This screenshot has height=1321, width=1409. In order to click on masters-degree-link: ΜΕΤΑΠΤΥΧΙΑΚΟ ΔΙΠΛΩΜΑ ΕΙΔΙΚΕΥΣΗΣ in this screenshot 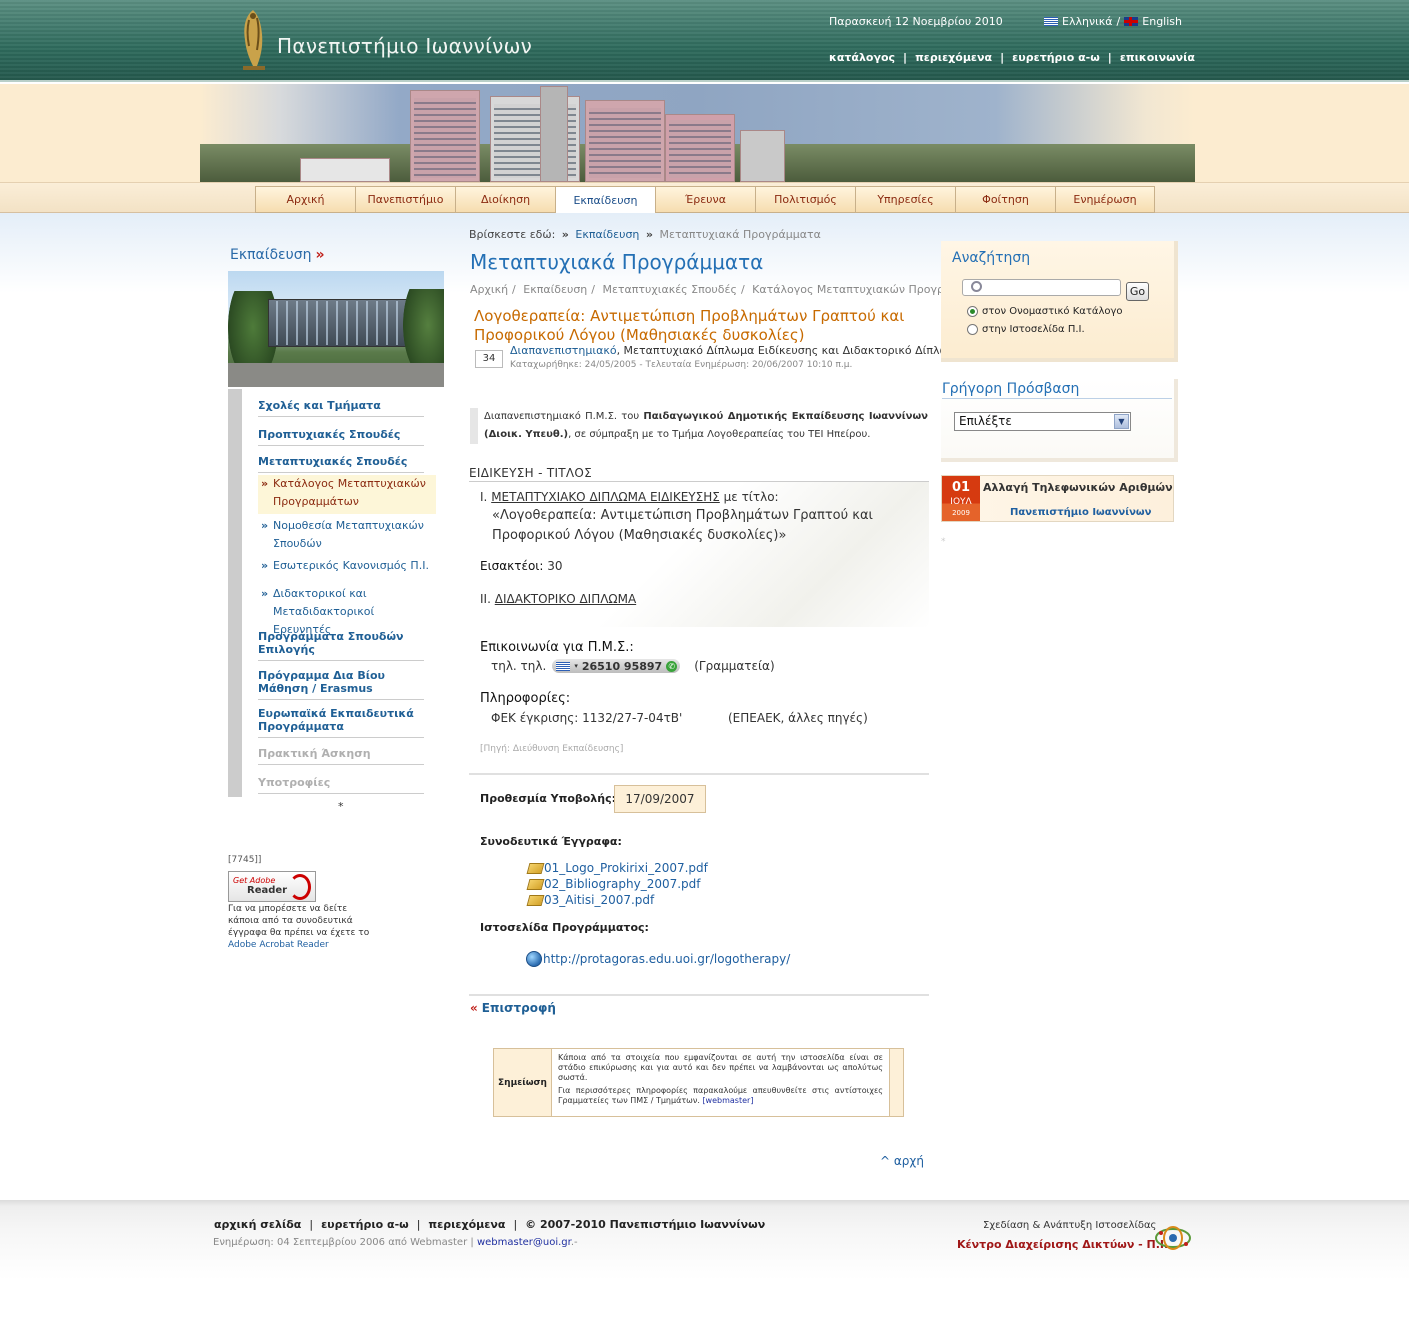, I will do `click(605, 497)`.